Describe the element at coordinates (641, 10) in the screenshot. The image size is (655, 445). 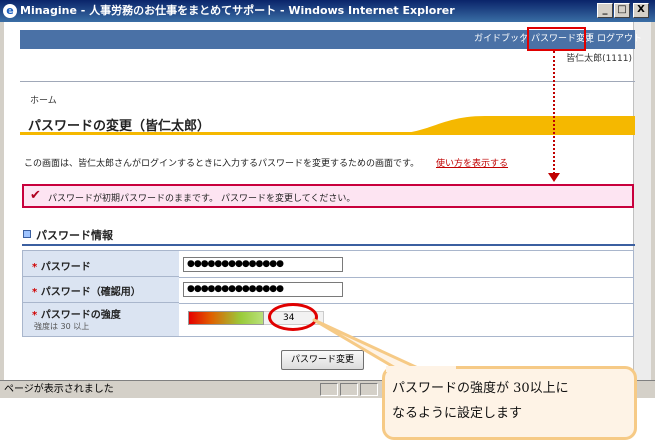
I see `close-button: X` at that location.